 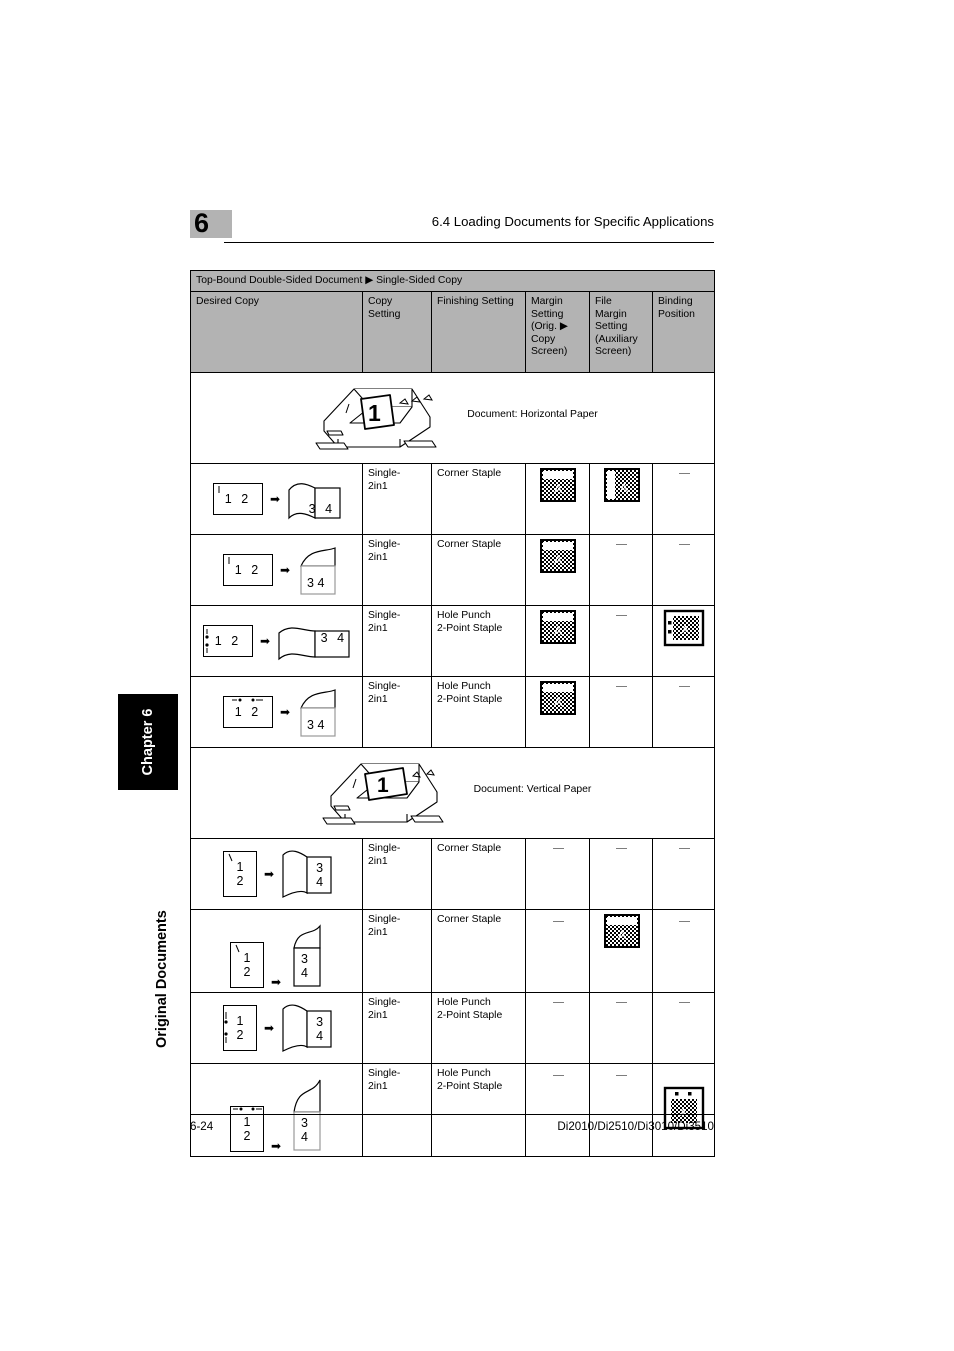 What do you see at coordinates (532, 415) in the screenshot?
I see `illustration-caption-horizontal: Document: Horizontal Paper` at bounding box center [532, 415].